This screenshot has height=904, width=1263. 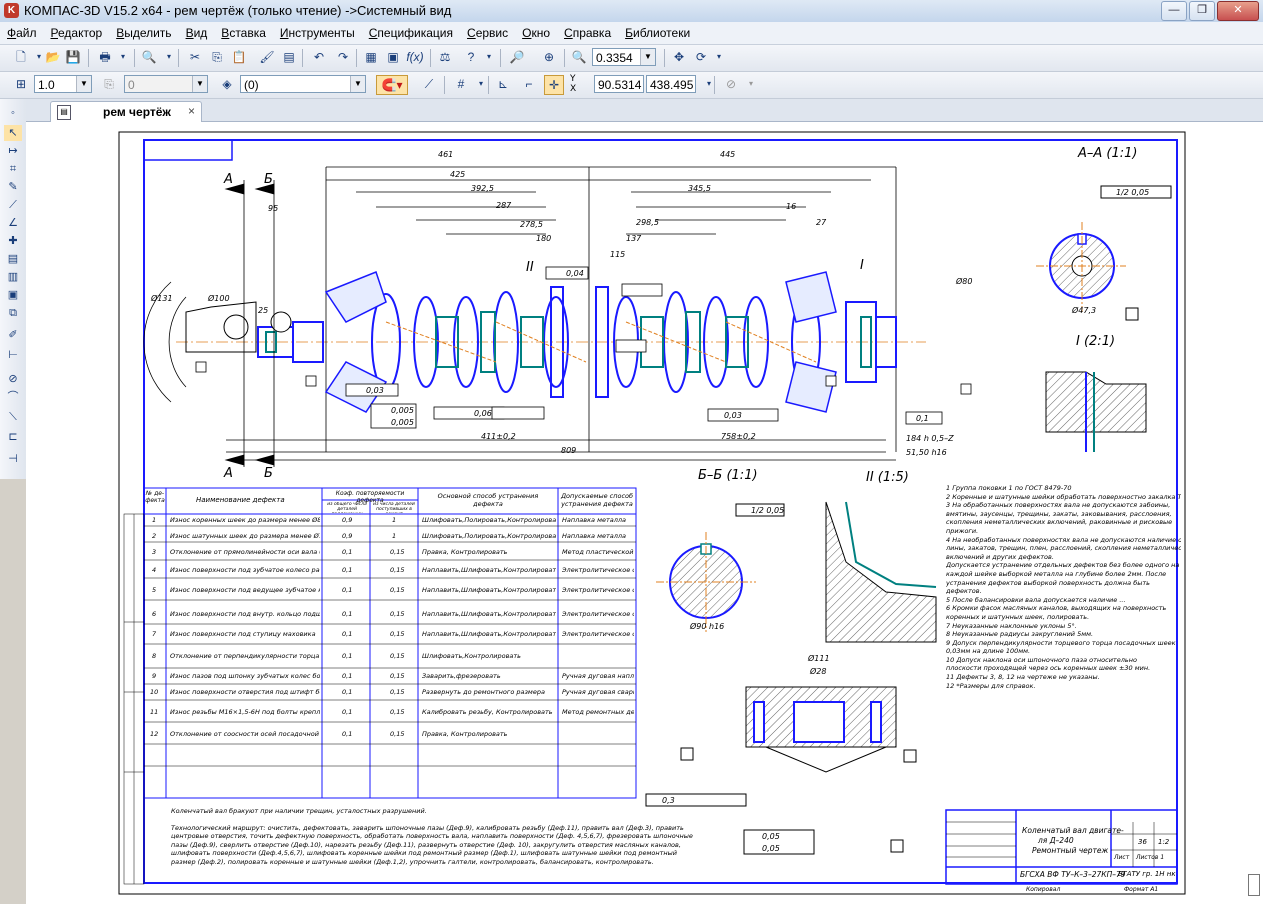 I want to click on restore-button: ❐, so click(x=1202, y=11).